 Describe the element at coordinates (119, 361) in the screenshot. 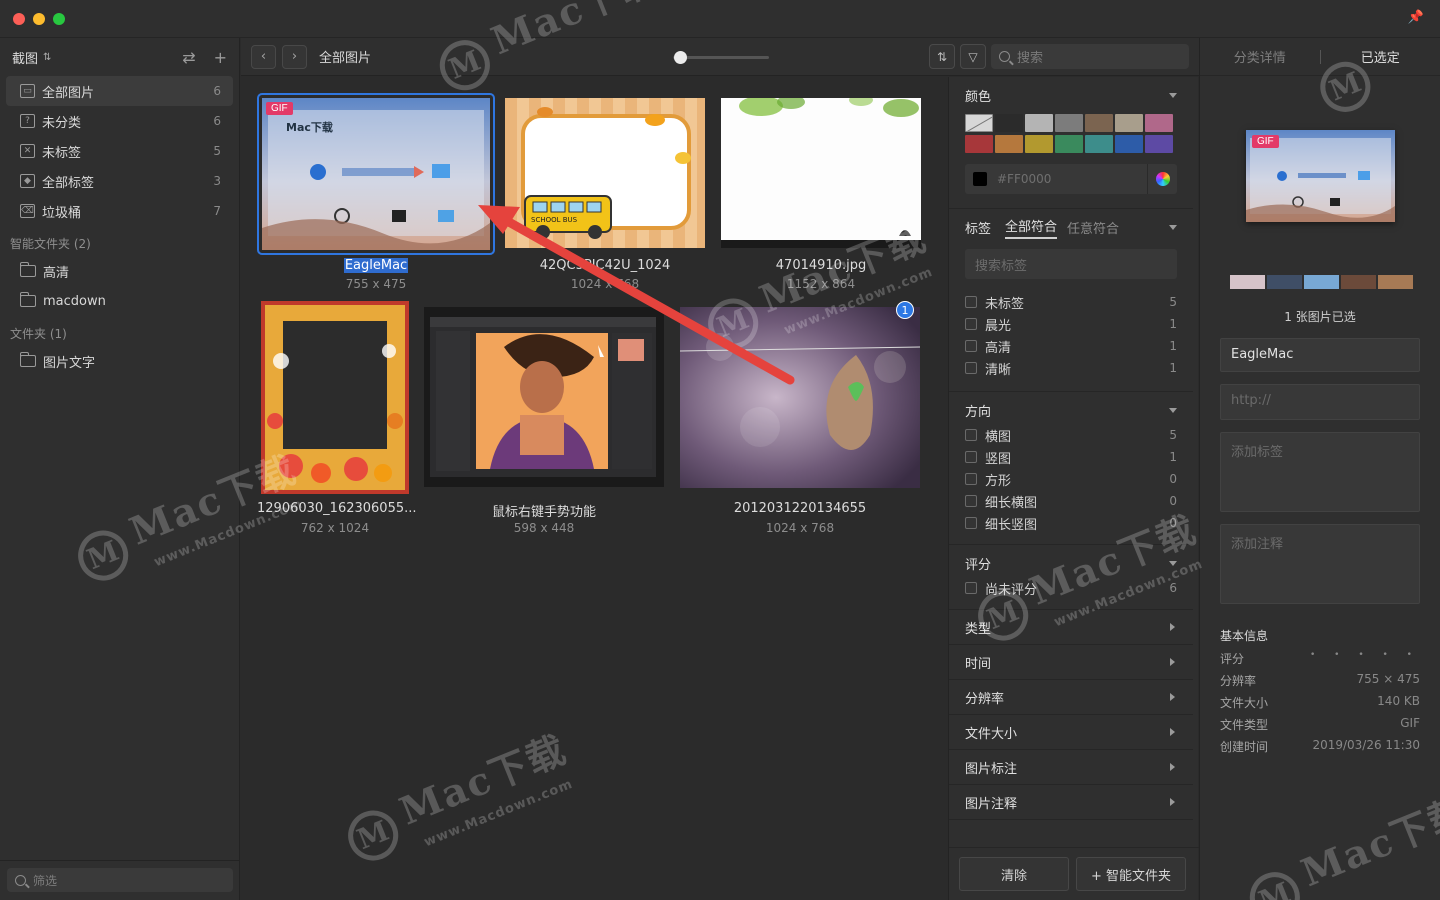

I see `sidebar-item-folder-image-text: 图片文字` at that location.